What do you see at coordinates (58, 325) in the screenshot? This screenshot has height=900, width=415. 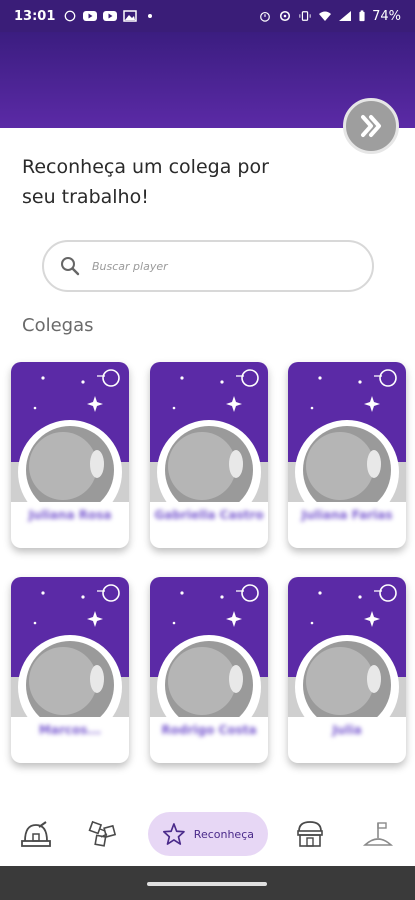 I see `section-title: Colegas` at bounding box center [58, 325].